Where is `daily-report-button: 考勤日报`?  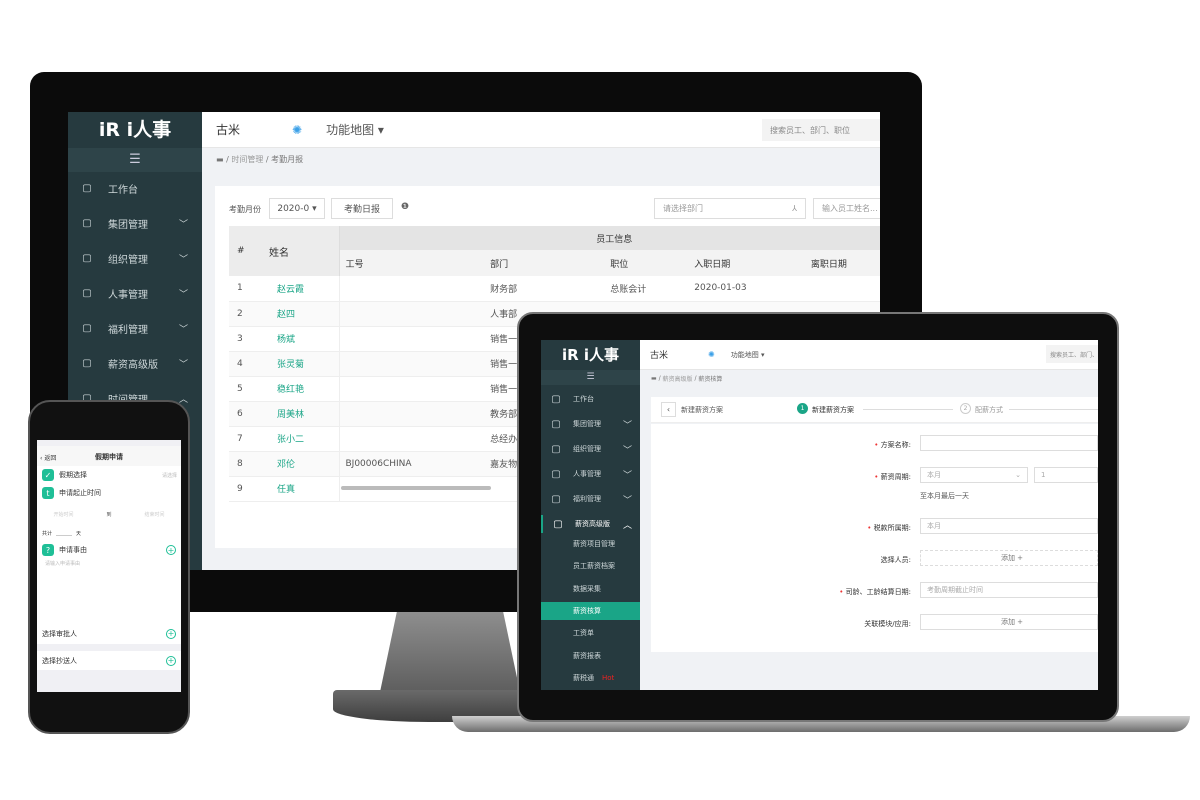
daily-report-button: 考勤日报 is located at coordinates (362, 208).